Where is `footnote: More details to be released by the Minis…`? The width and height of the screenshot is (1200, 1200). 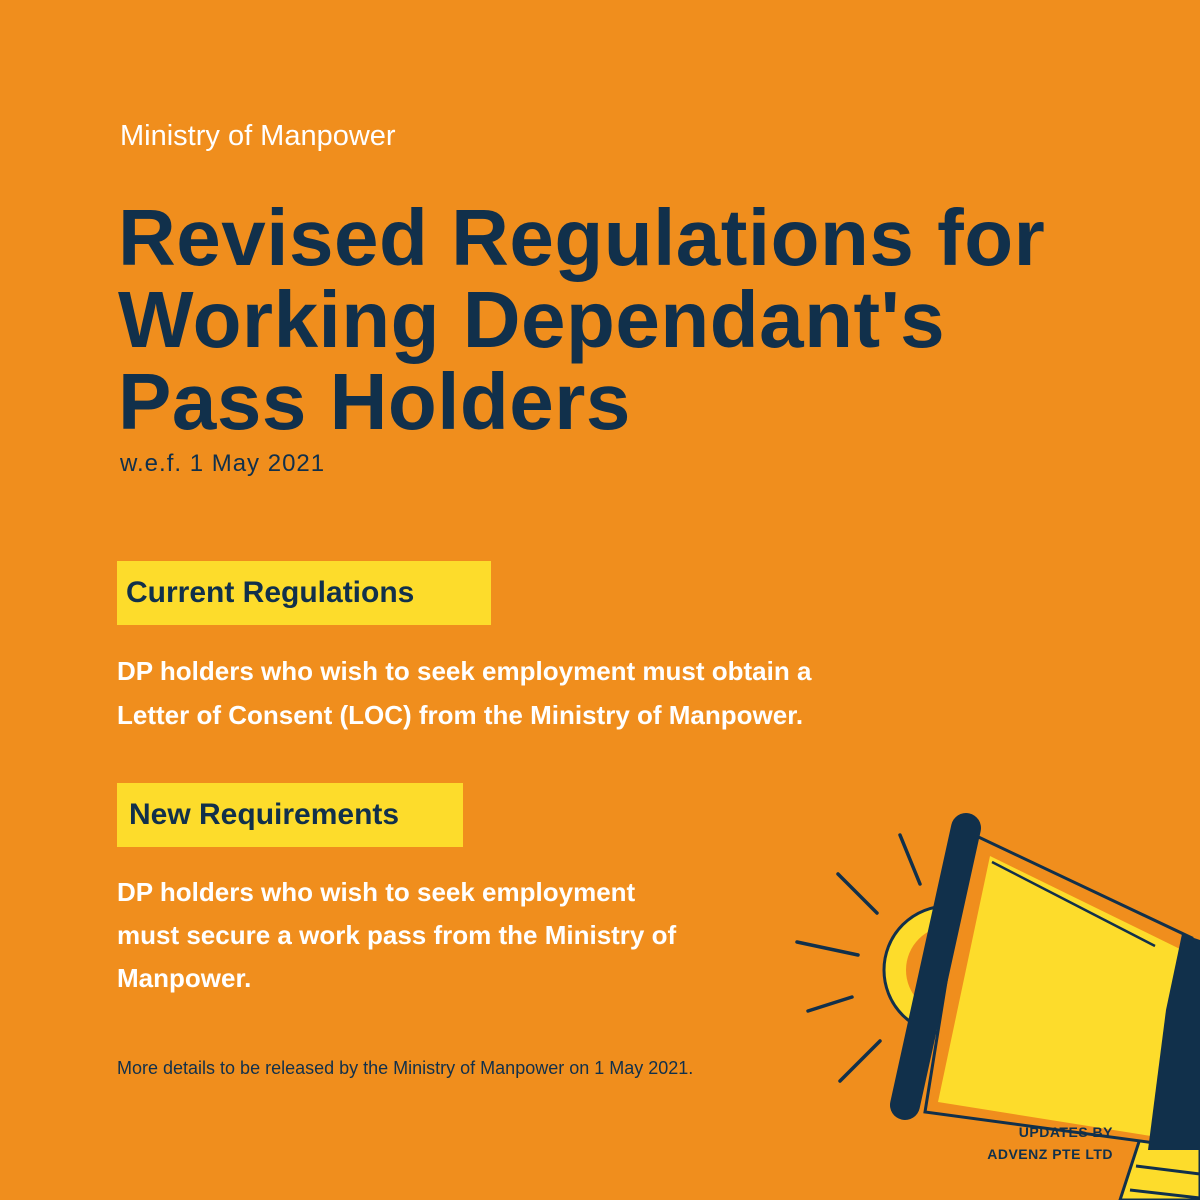
footnote: More details to be released by the Minis… is located at coordinates (405, 1068).